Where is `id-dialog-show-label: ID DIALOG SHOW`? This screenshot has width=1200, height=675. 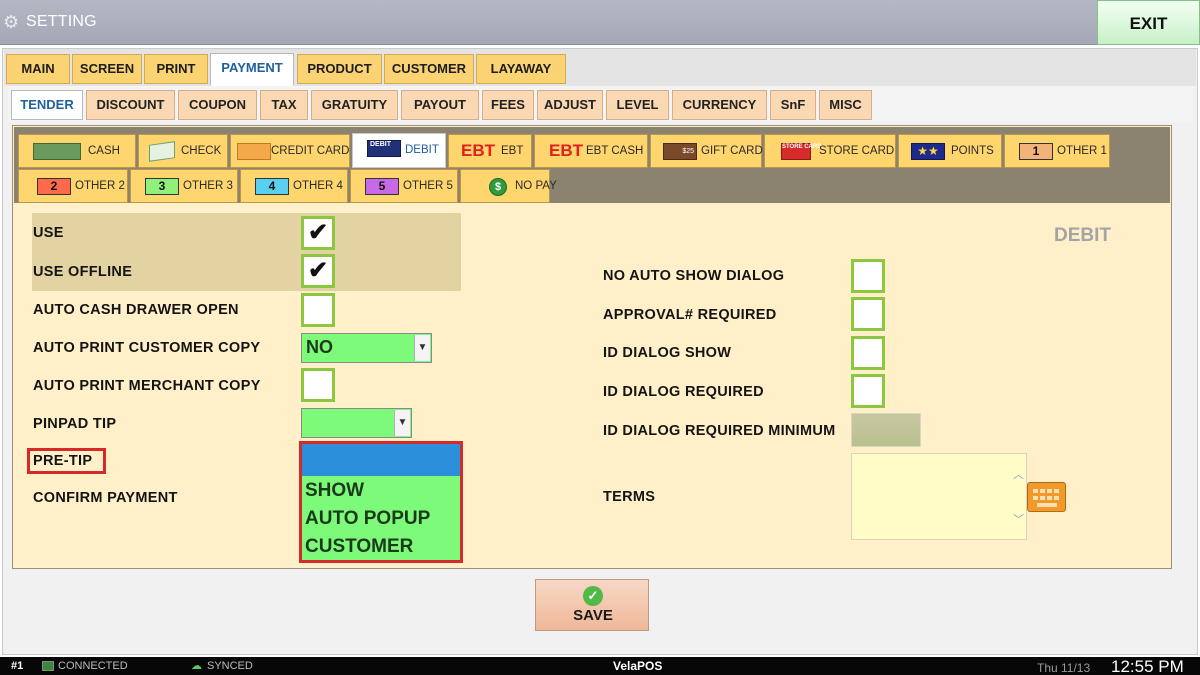
id-dialog-show-label: ID DIALOG SHOW is located at coordinates (667, 353).